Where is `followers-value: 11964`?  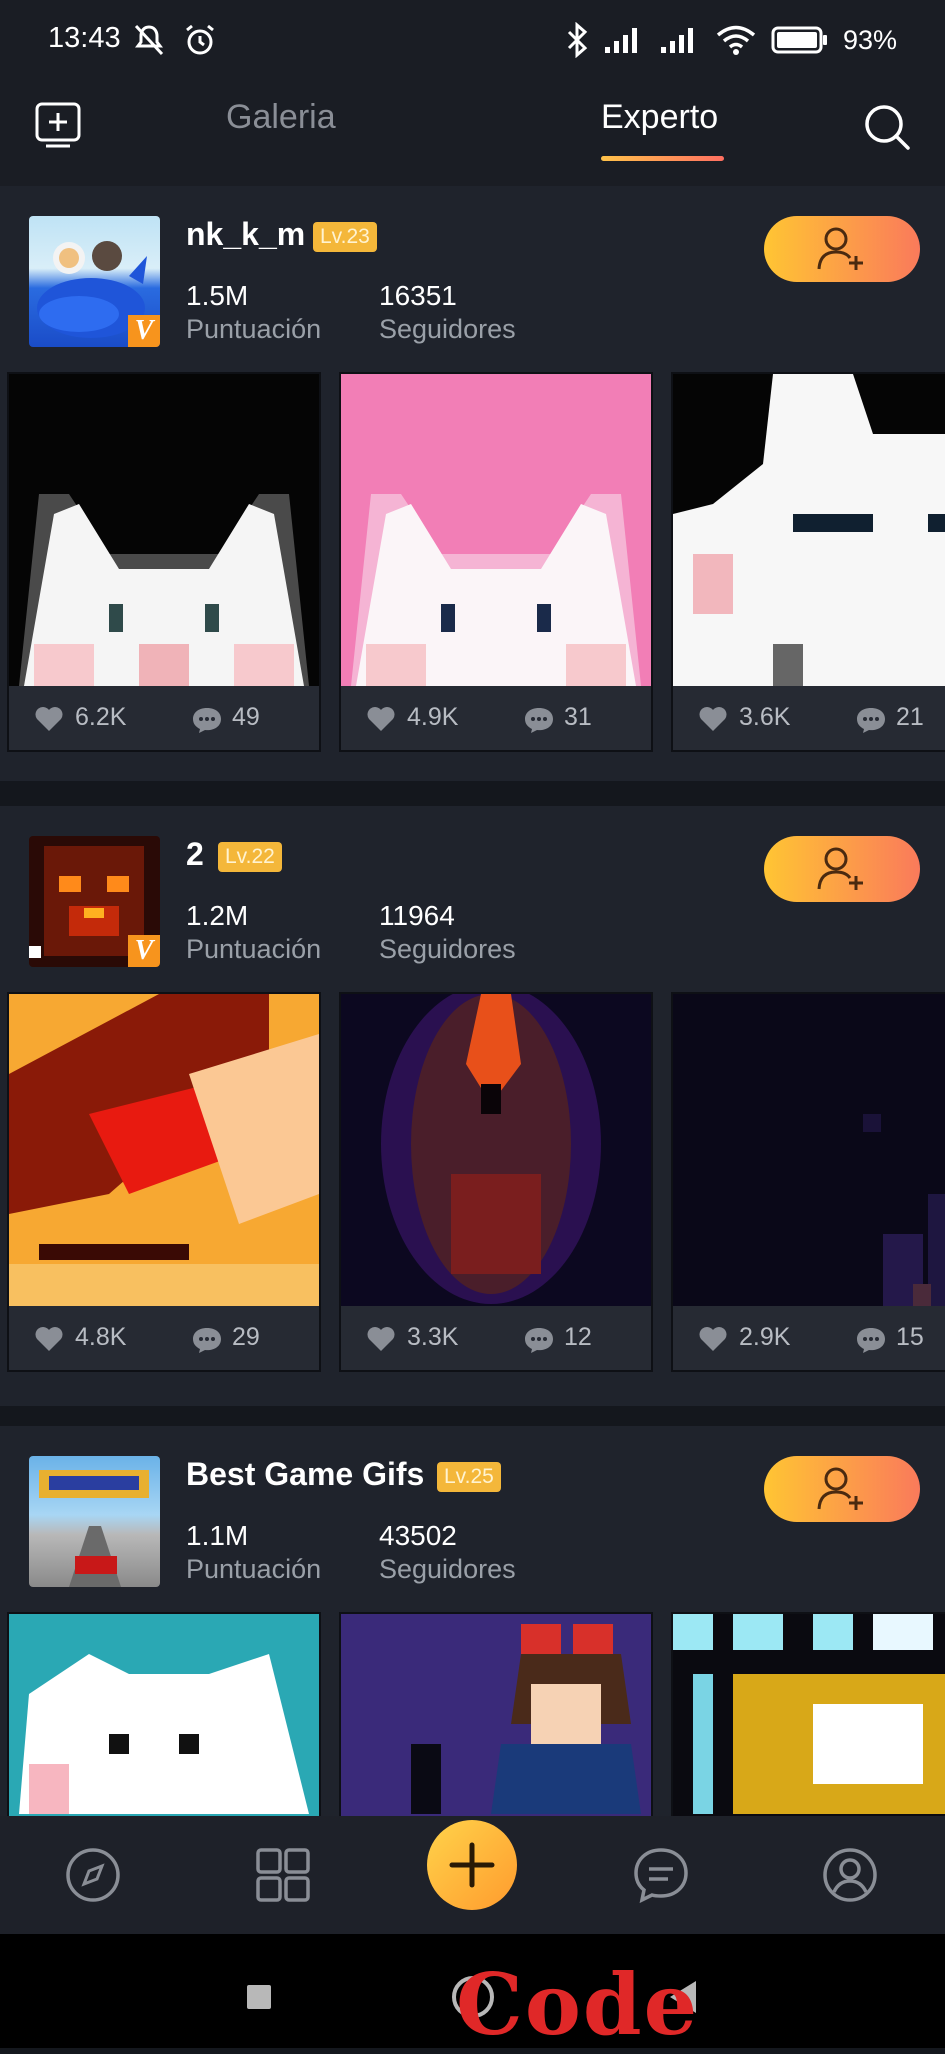 followers-value: 11964 is located at coordinates (417, 915).